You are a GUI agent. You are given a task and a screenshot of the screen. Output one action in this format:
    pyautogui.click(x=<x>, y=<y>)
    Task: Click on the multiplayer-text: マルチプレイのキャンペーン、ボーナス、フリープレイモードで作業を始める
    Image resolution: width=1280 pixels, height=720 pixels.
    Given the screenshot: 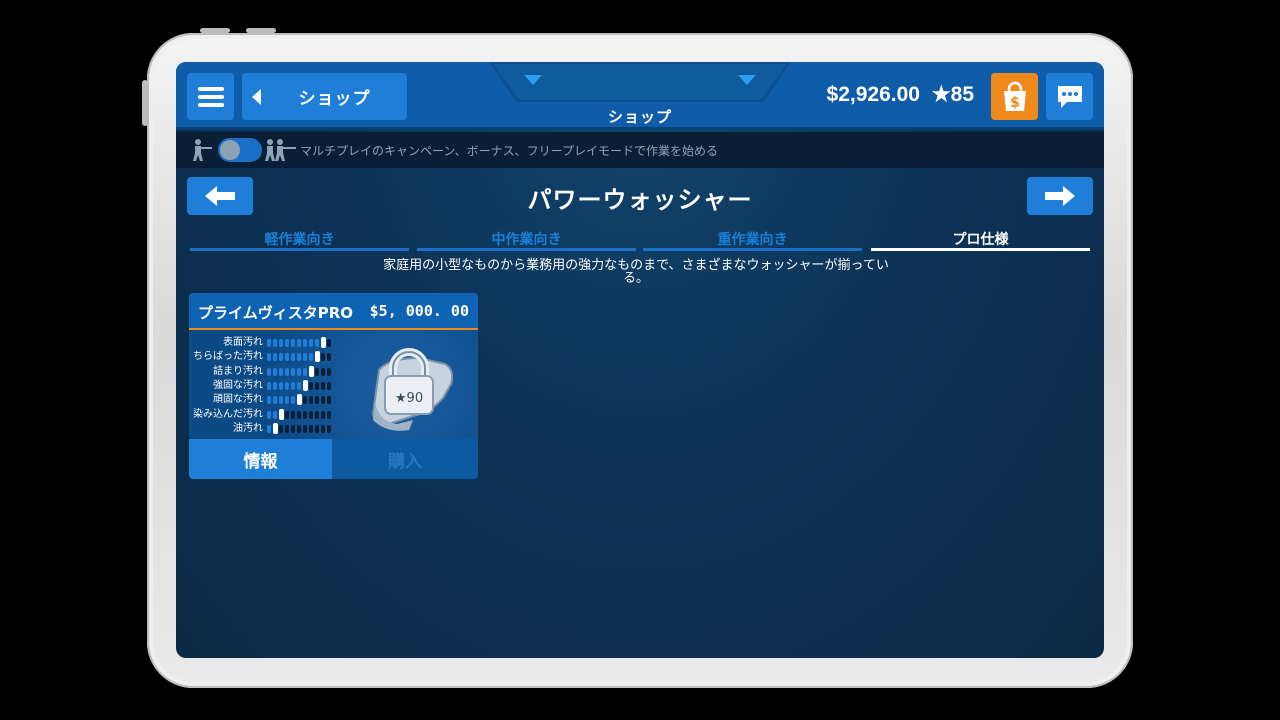 What is the action you would take?
    pyautogui.click(x=509, y=151)
    